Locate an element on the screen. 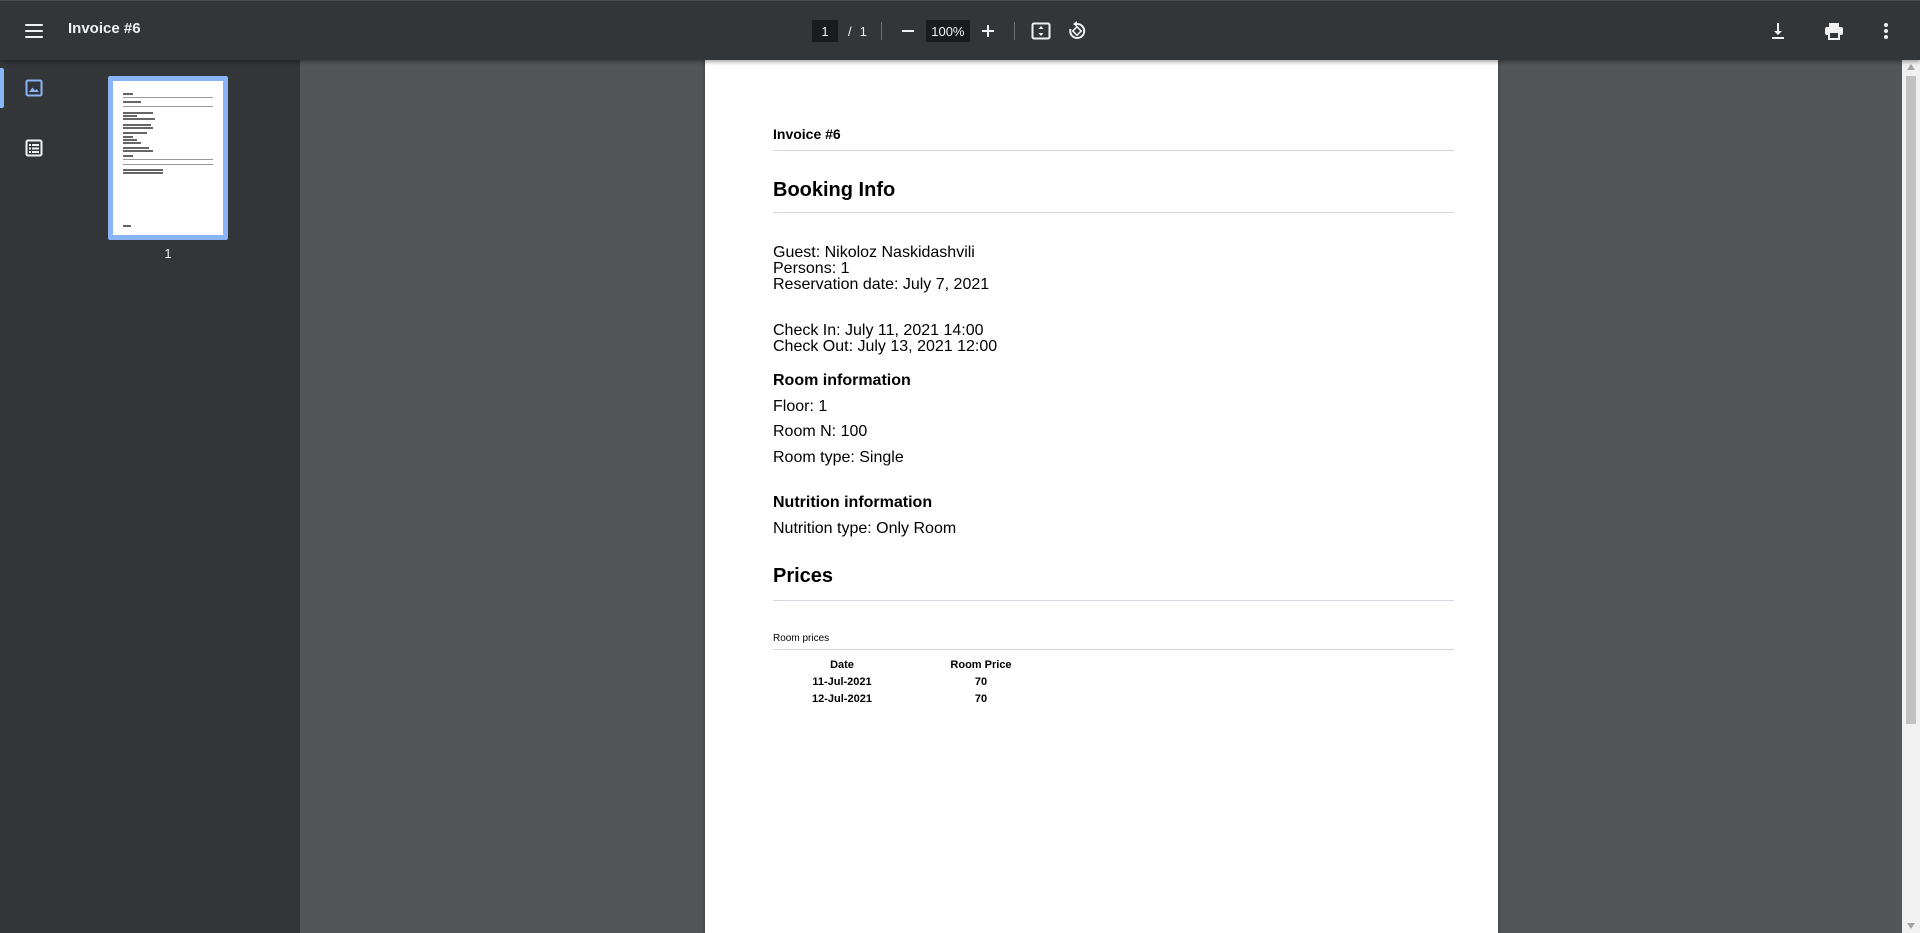 This screenshot has height=933, width=1920. vertical-scrollbar is located at coordinates (1911, 496).